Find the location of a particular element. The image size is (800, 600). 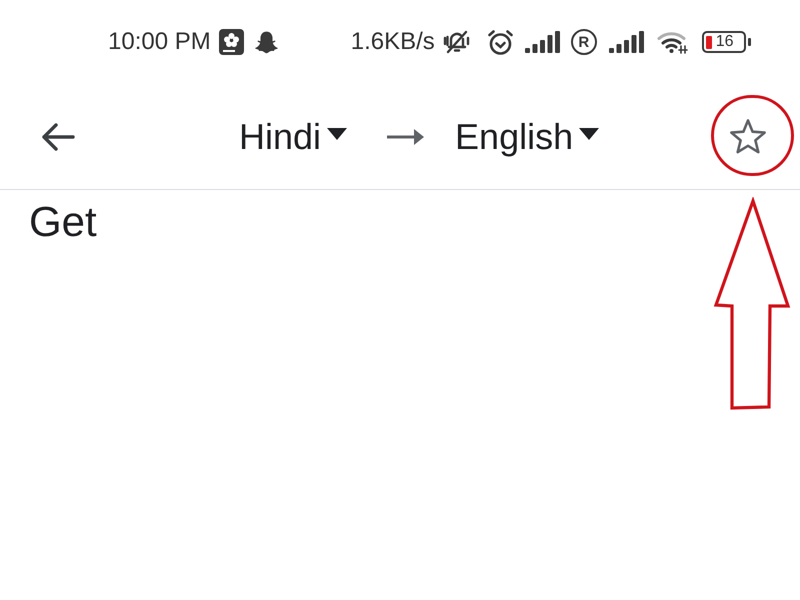

network-speed: 1.6KB/s is located at coordinates (392, 42).